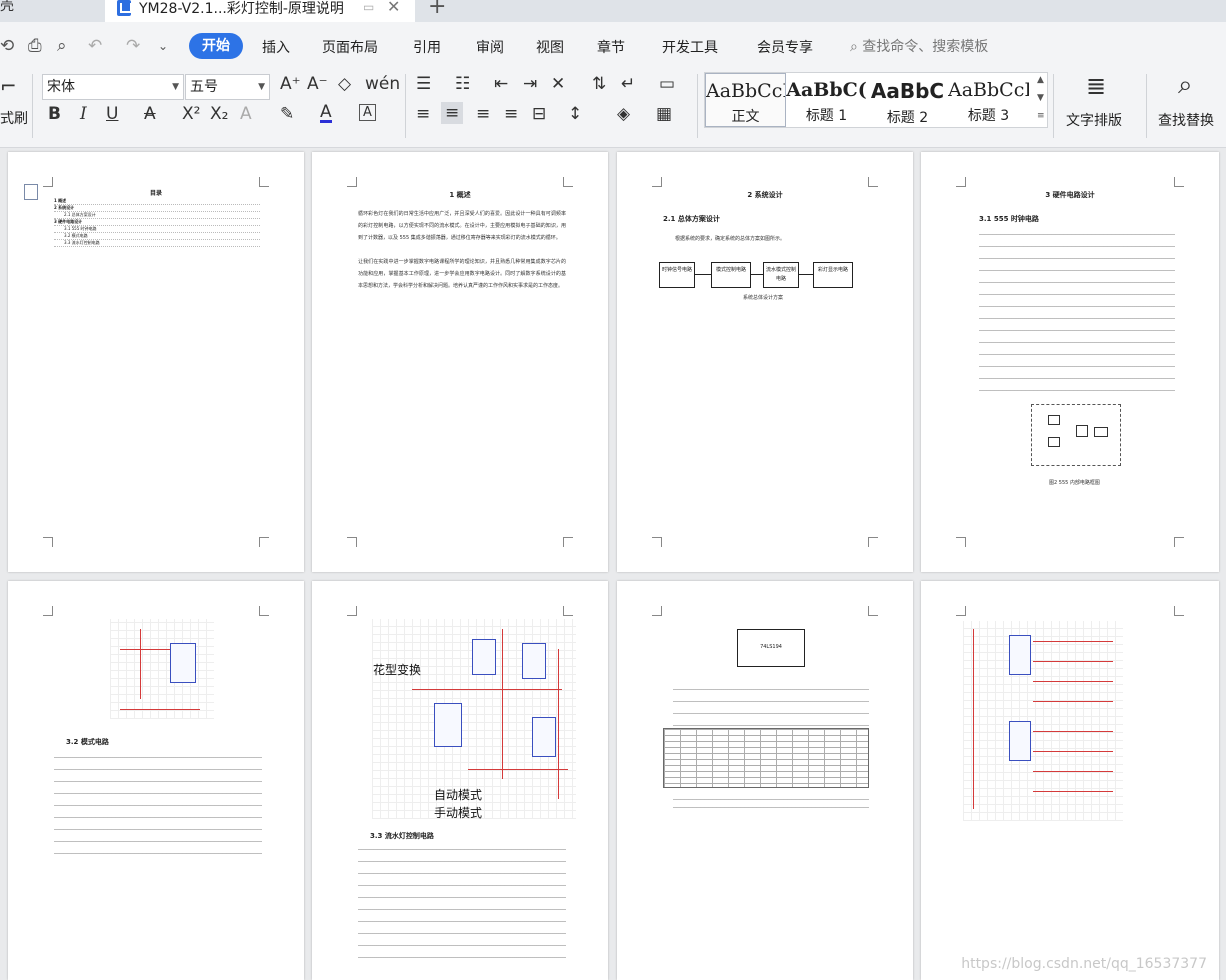 The width and height of the screenshot is (1226, 980). I want to click on schematic-led-circuit, so click(1043, 721).